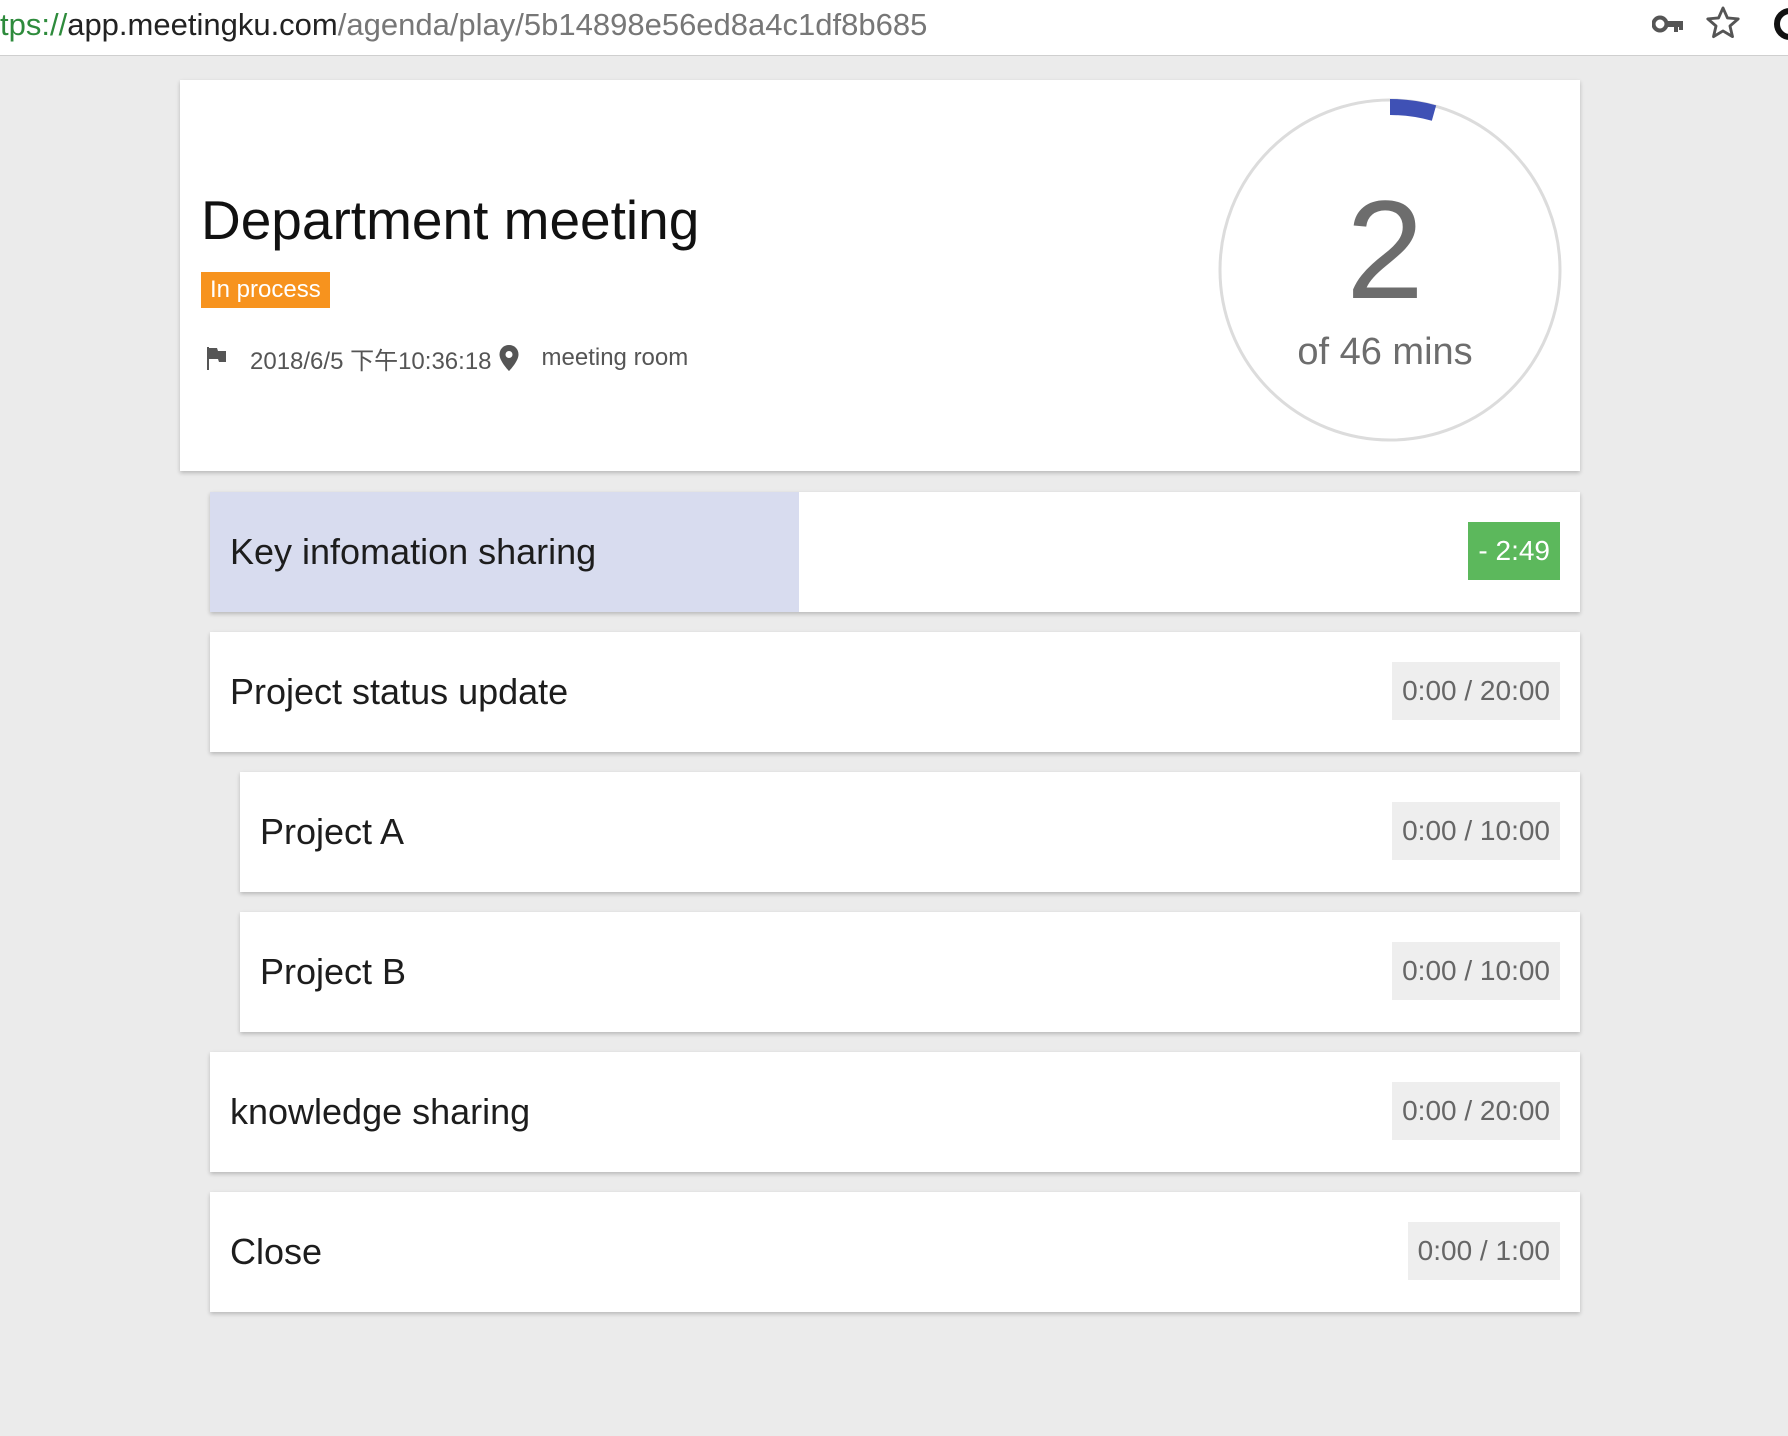  I want to click on browser-extension-icon, so click(1780, 24).